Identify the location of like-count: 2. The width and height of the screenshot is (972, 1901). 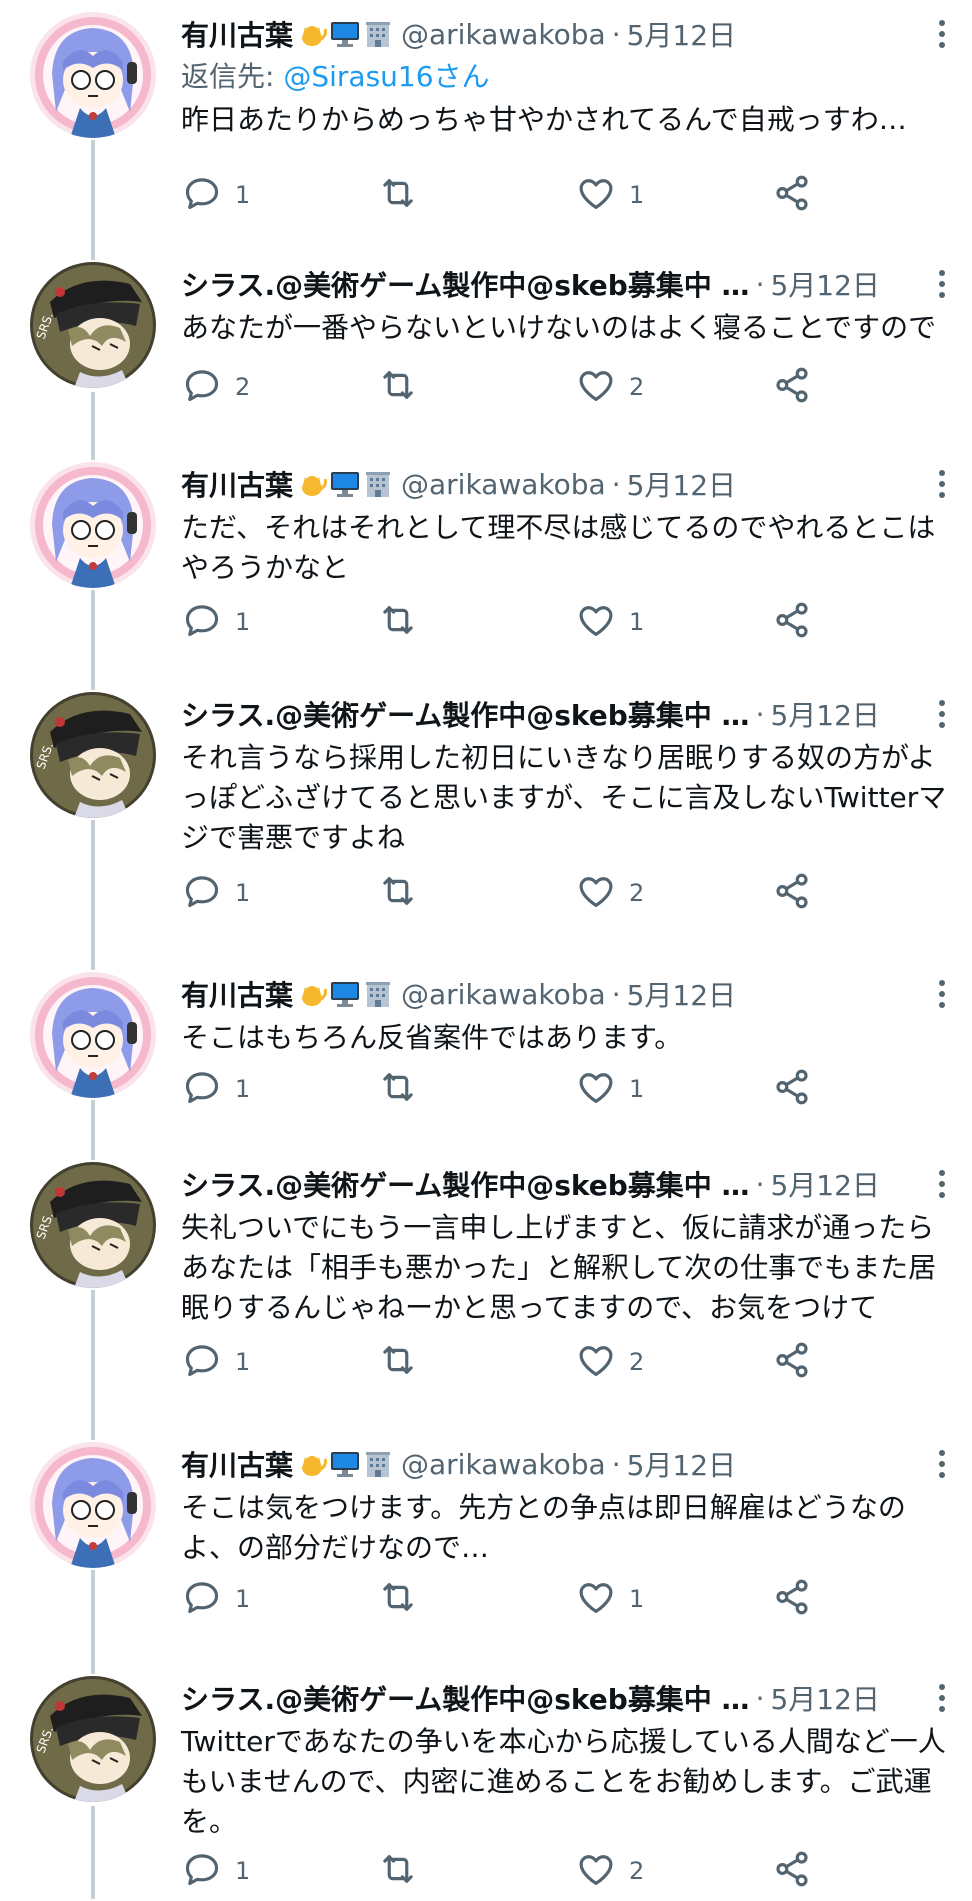
(637, 1871).